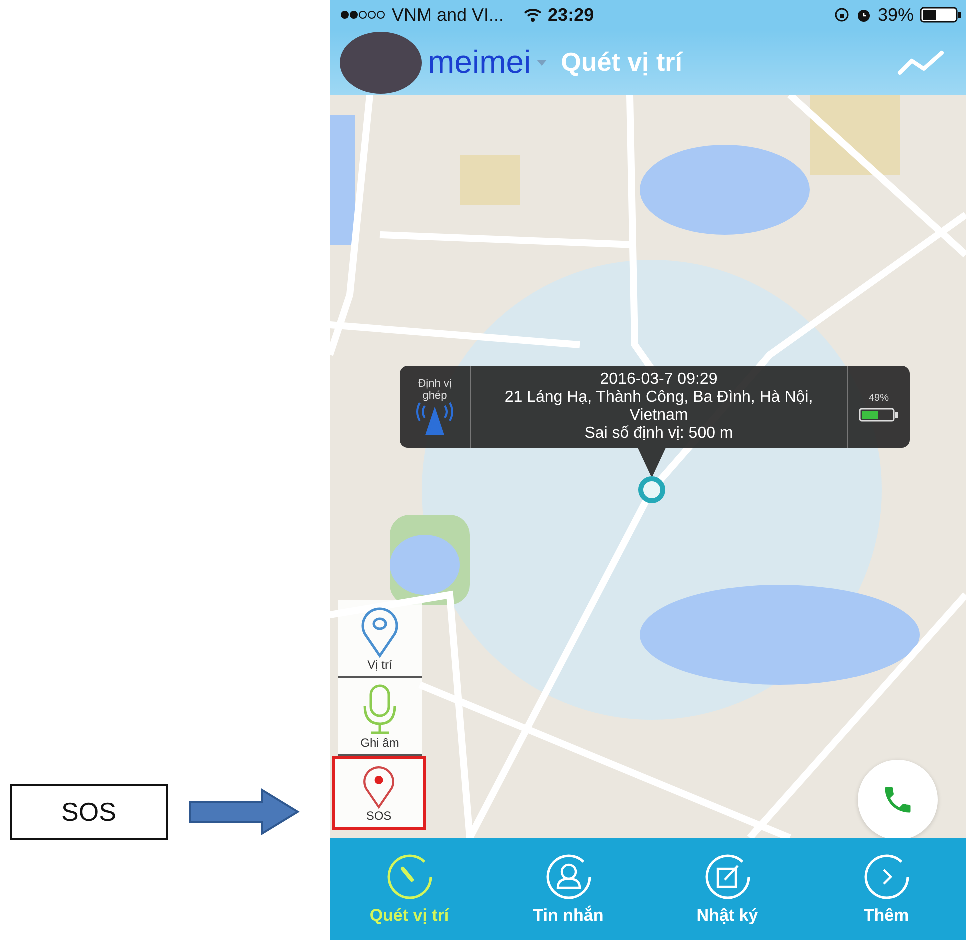 This screenshot has width=966, height=940. Describe the element at coordinates (89, 812) in the screenshot. I see `annotation-label: SOS` at that location.